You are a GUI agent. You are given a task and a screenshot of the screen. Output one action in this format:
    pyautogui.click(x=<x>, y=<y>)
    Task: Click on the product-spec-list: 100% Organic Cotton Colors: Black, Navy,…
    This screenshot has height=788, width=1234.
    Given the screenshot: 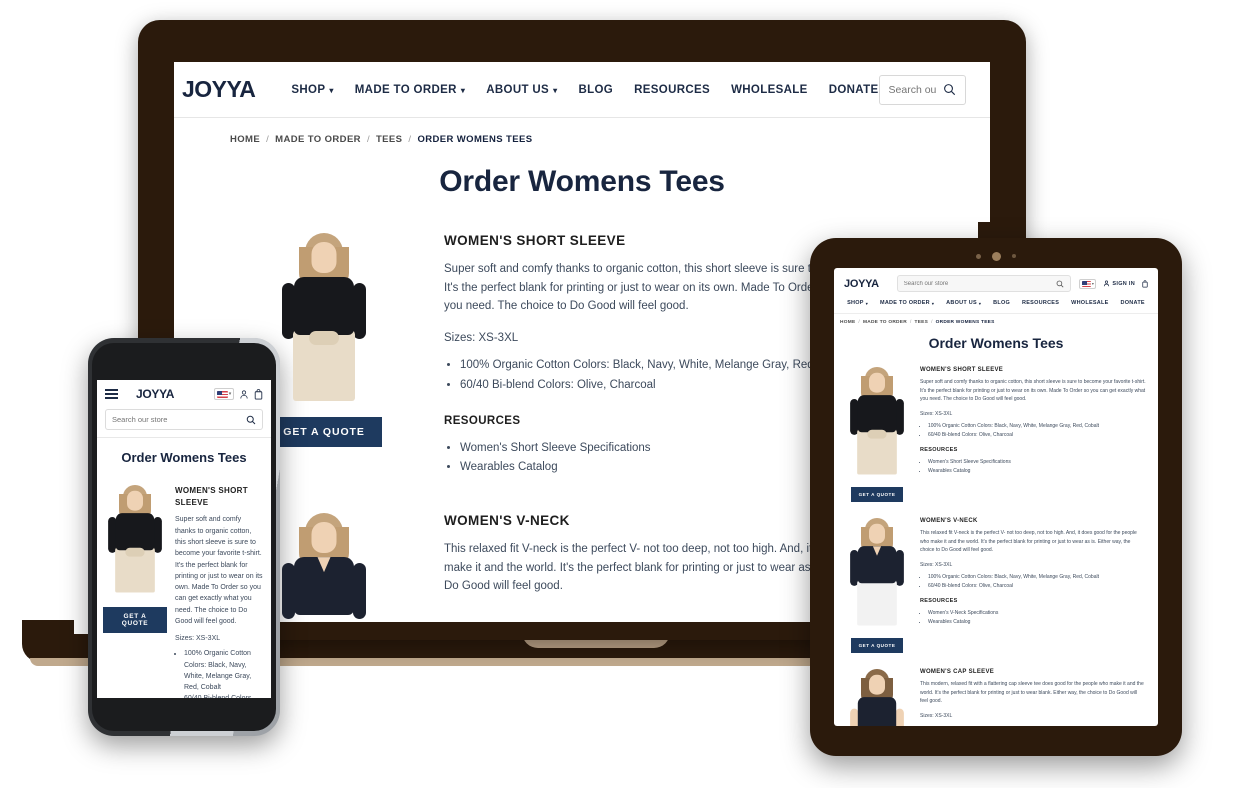 What is the action you would take?
    pyautogui.click(x=1037, y=582)
    